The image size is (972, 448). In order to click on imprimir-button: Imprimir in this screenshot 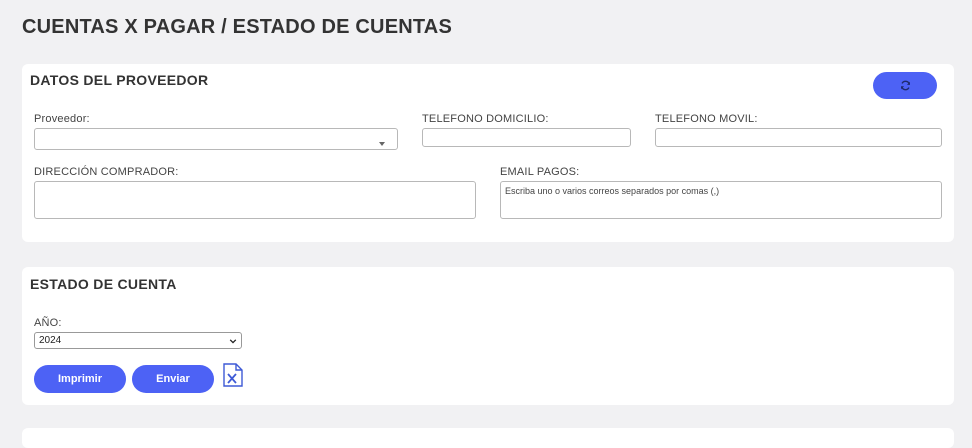, I will do `click(80, 379)`.